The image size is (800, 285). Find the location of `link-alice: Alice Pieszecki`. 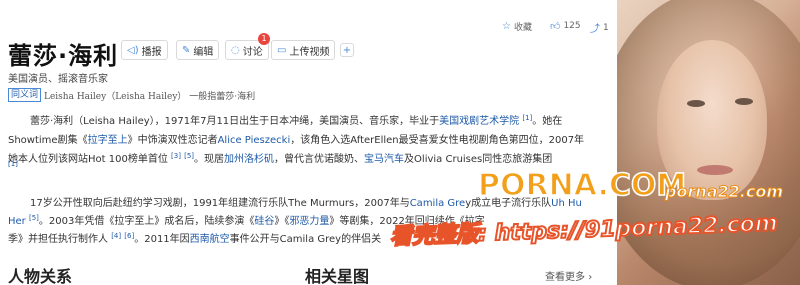

link-alice: Alice Pieszecki is located at coordinates (254, 140).